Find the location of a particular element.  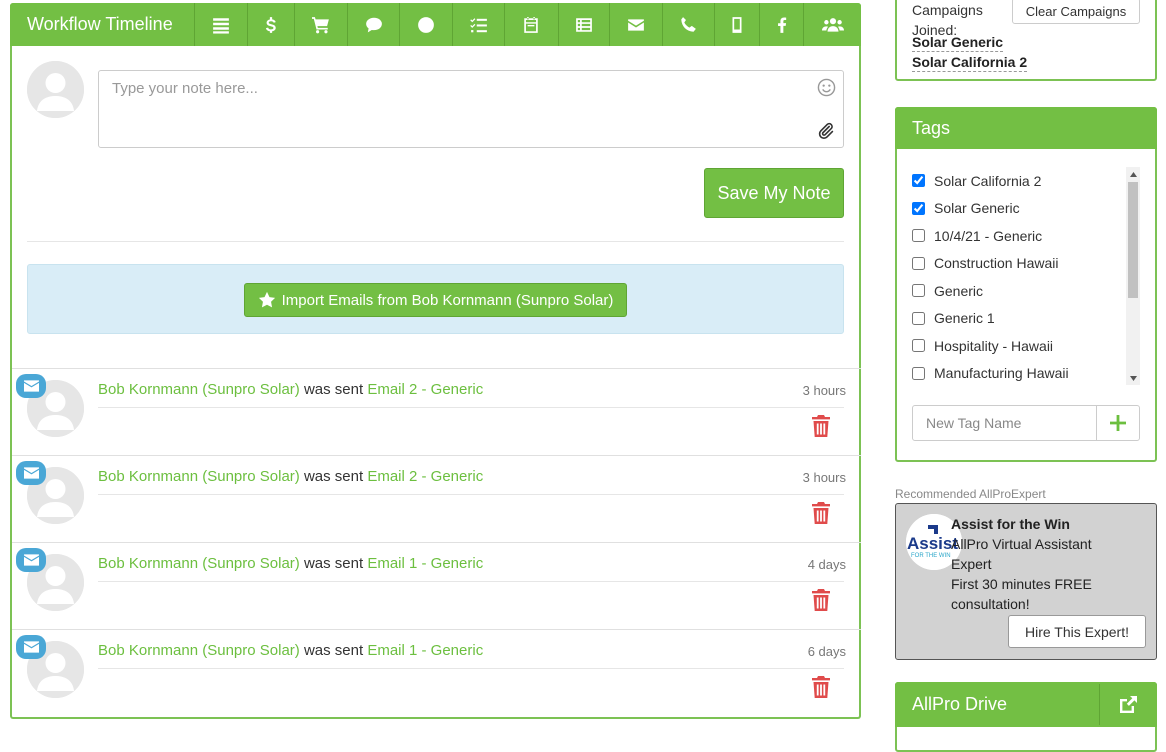

expert-logo-subtext: FOR THE WIN is located at coordinates (931, 556).